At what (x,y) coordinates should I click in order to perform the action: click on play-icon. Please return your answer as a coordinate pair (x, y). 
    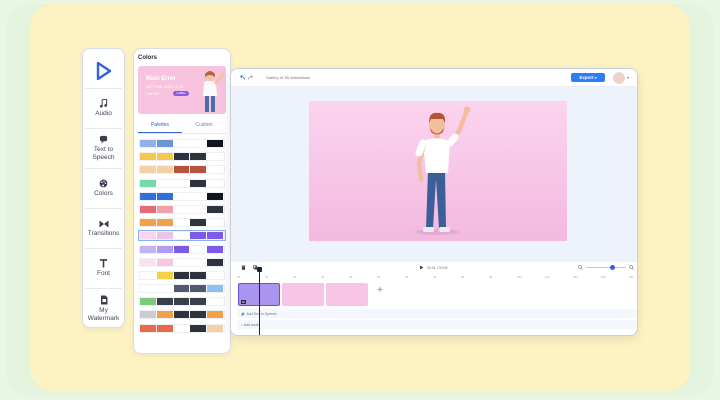
    Looking at the image, I should click on (421, 267).